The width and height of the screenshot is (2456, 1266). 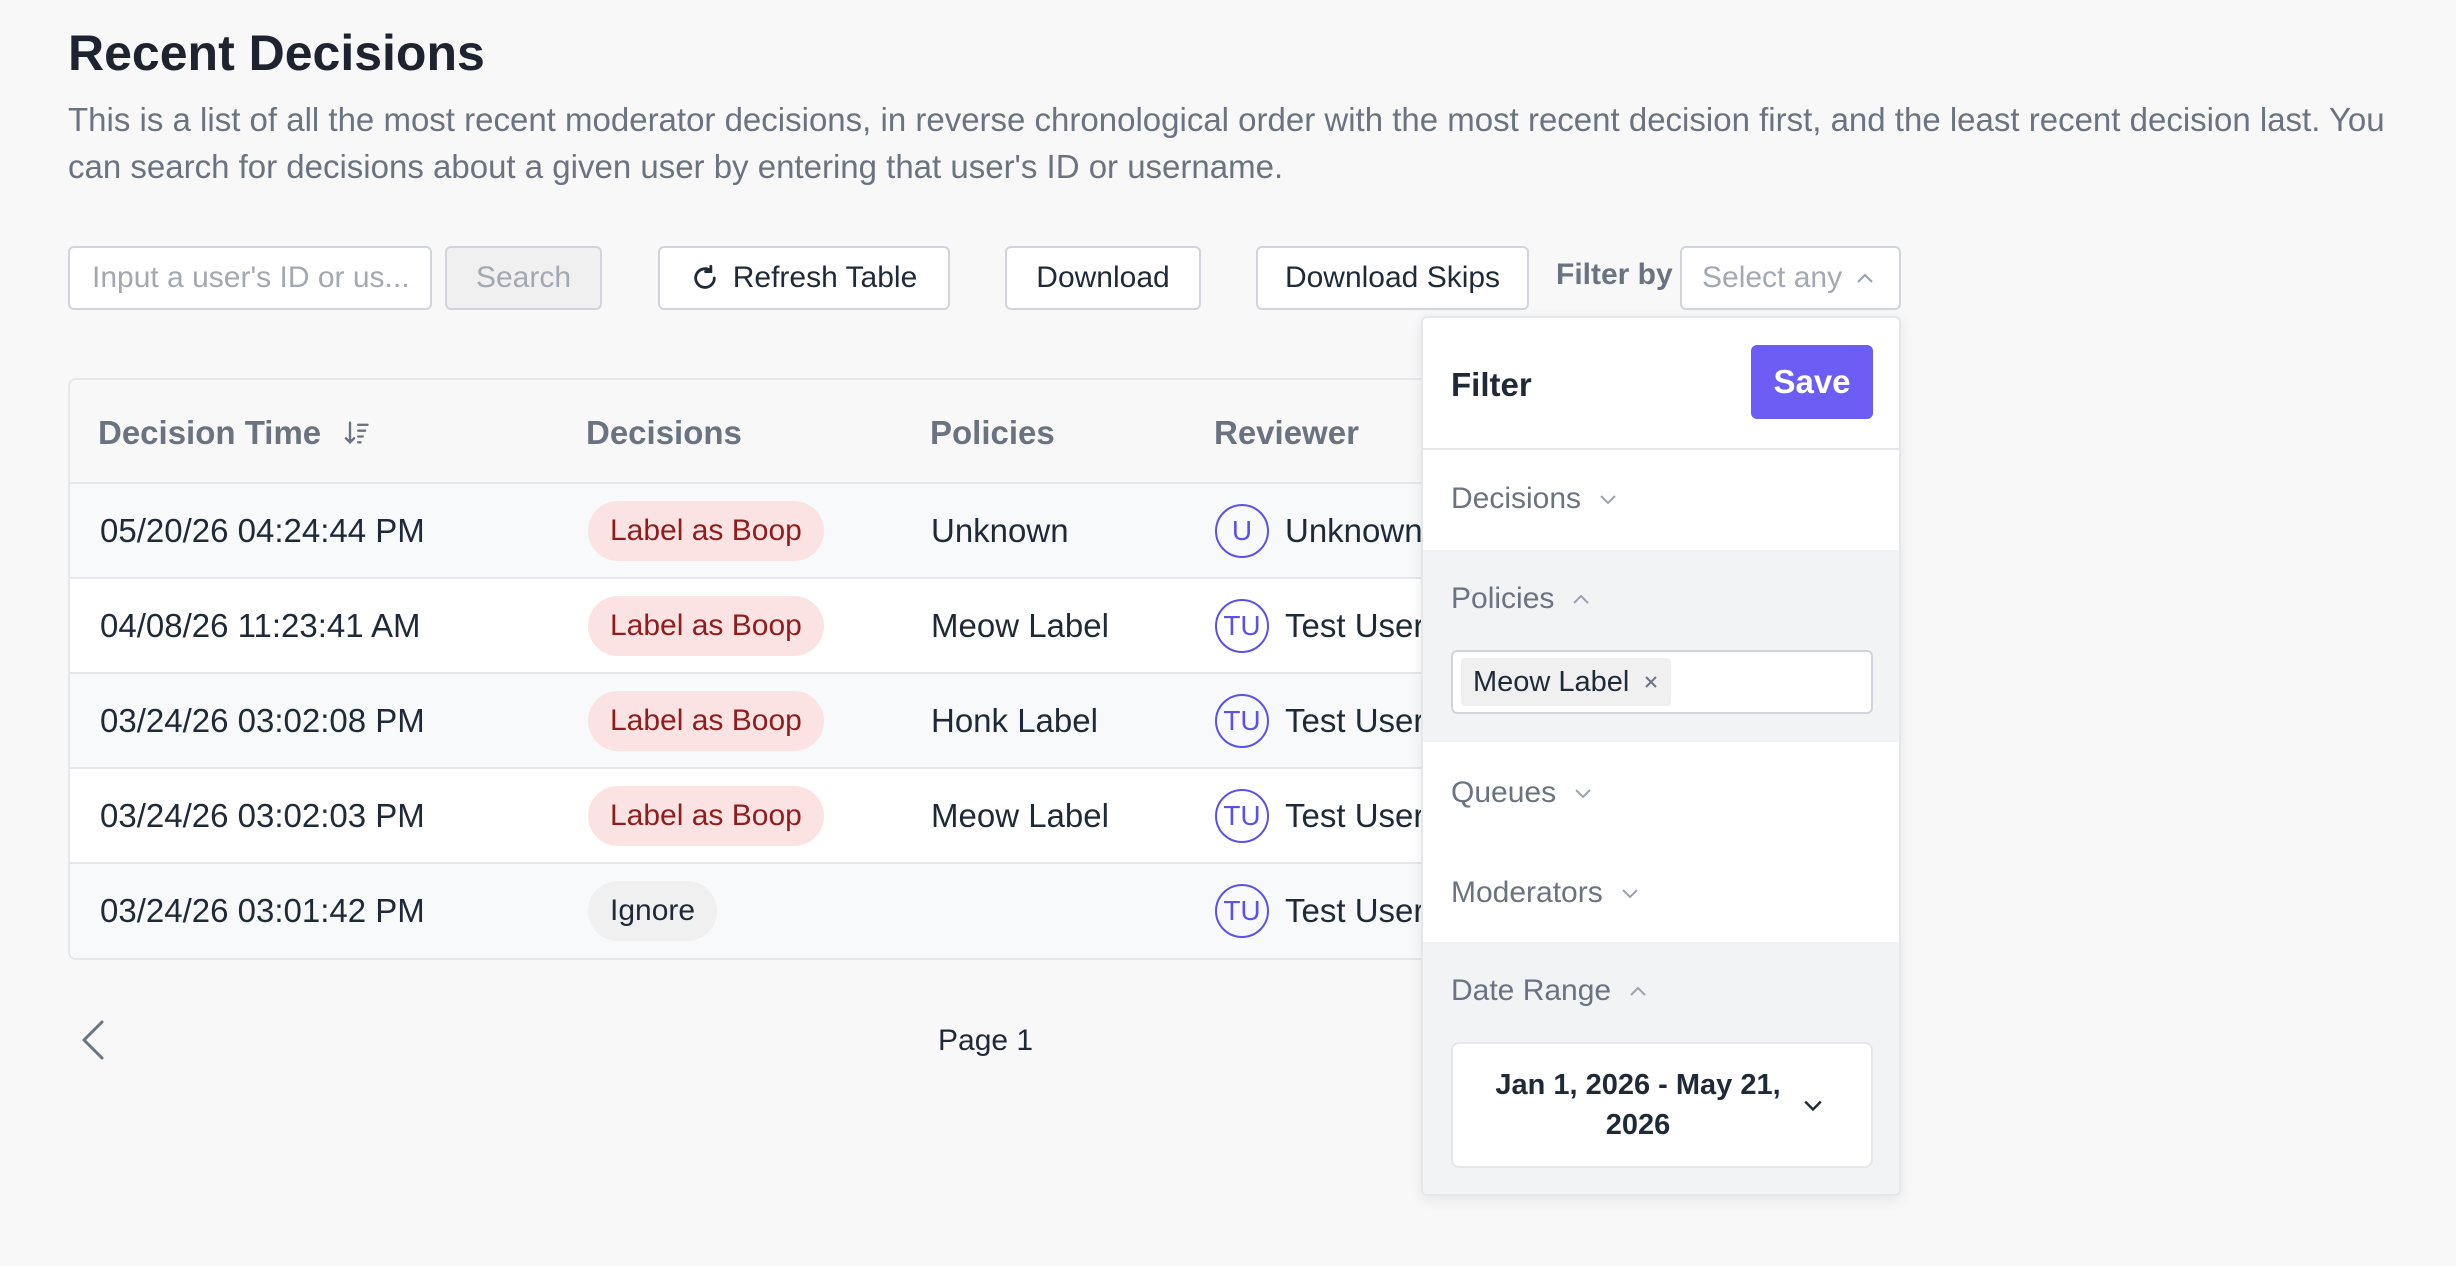 What do you see at coordinates (1491, 384) in the screenshot?
I see `filter-panel-title: Filter` at bounding box center [1491, 384].